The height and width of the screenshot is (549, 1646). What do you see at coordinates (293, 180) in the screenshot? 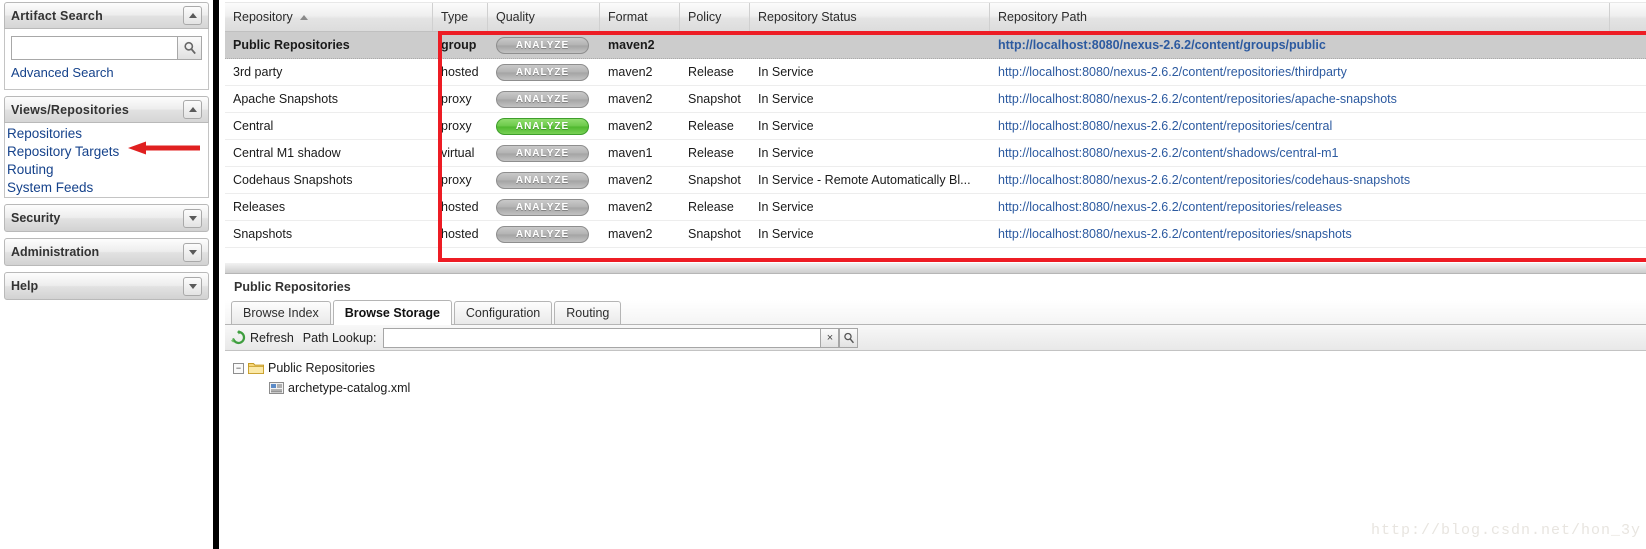
I see `cell-repository-name: Codehaus Snapshots` at bounding box center [293, 180].